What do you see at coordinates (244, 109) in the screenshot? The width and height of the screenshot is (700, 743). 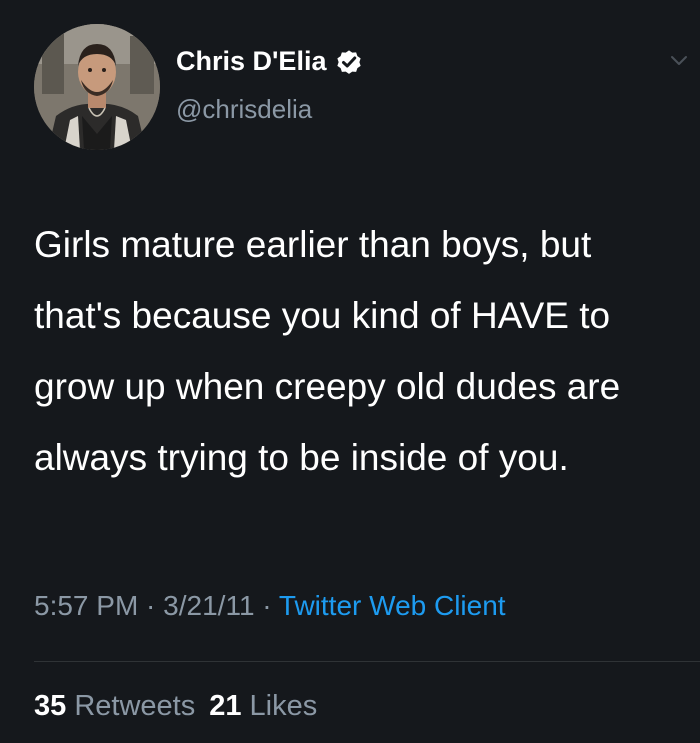 I see `user-handle: @chrisdelia` at bounding box center [244, 109].